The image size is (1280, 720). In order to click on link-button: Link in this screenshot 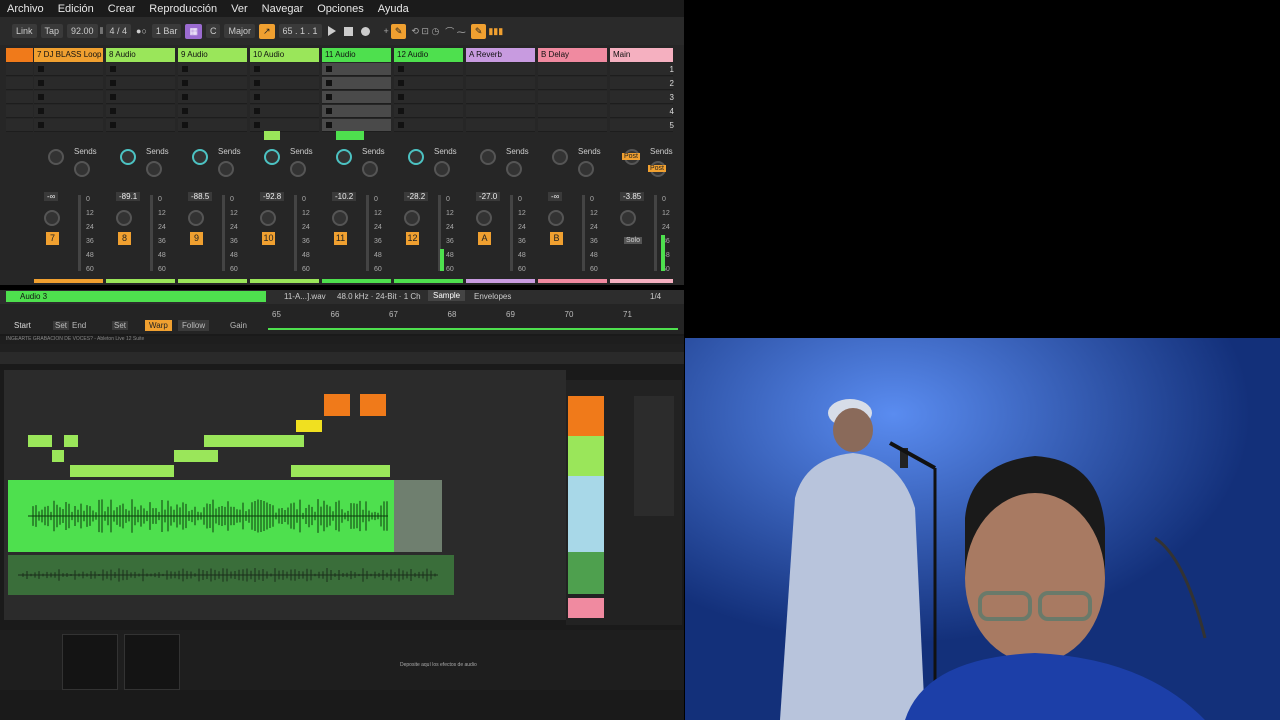, I will do `click(24, 31)`.